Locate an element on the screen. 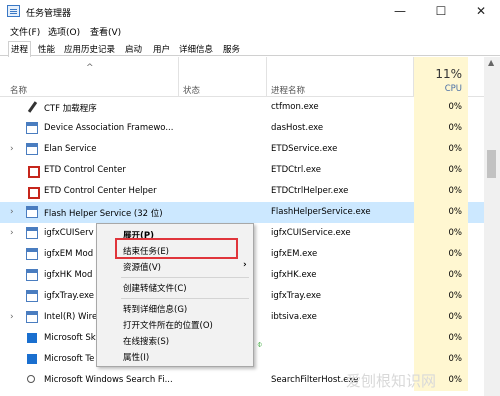 The width and height of the screenshot is (500, 396). process-exe: dasHost.exe is located at coordinates (297, 128).